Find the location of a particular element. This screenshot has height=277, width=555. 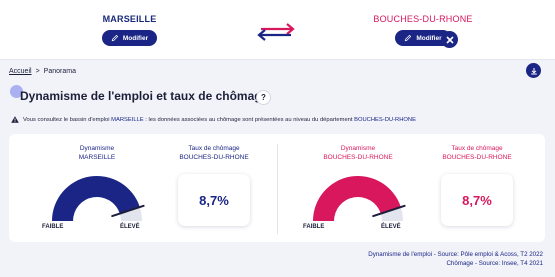

right-gauge-high: ÉLEVÉ is located at coordinates (391, 227).